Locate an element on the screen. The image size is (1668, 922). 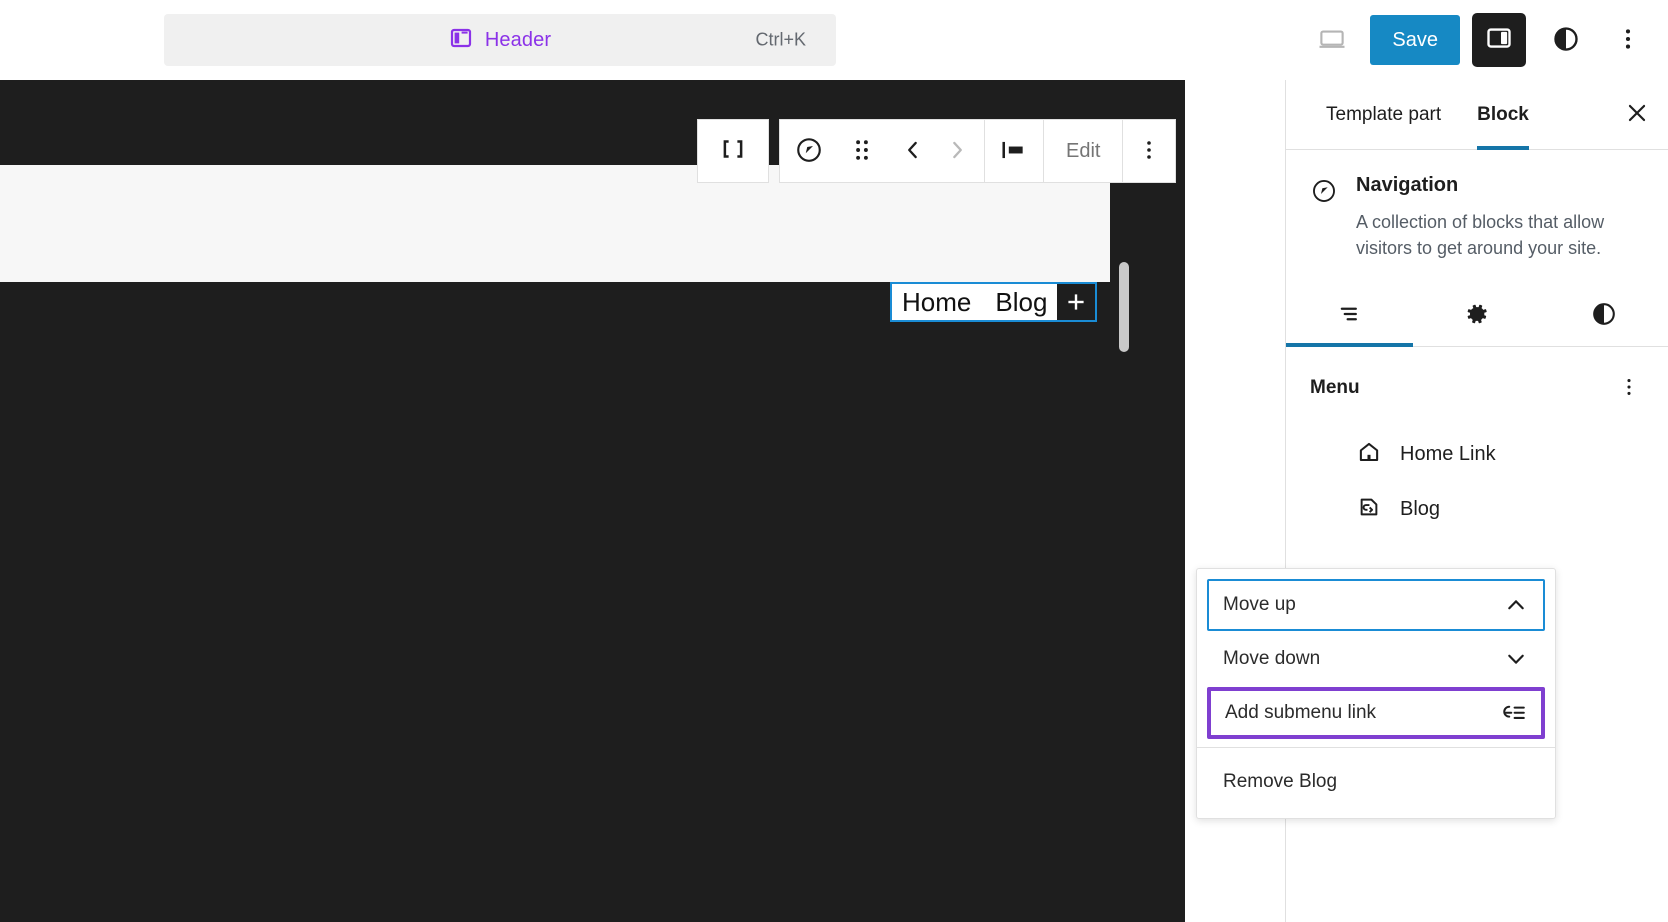
dropdown-item-label: Move up is located at coordinates (1259, 604).